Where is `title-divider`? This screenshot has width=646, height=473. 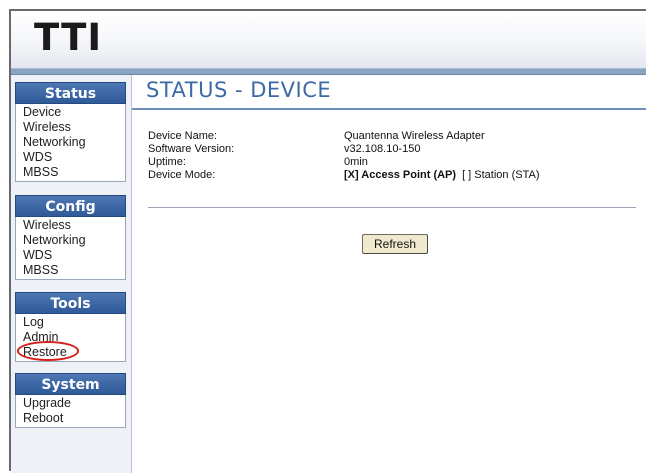 title-divider is located at coordinates (389, 109).